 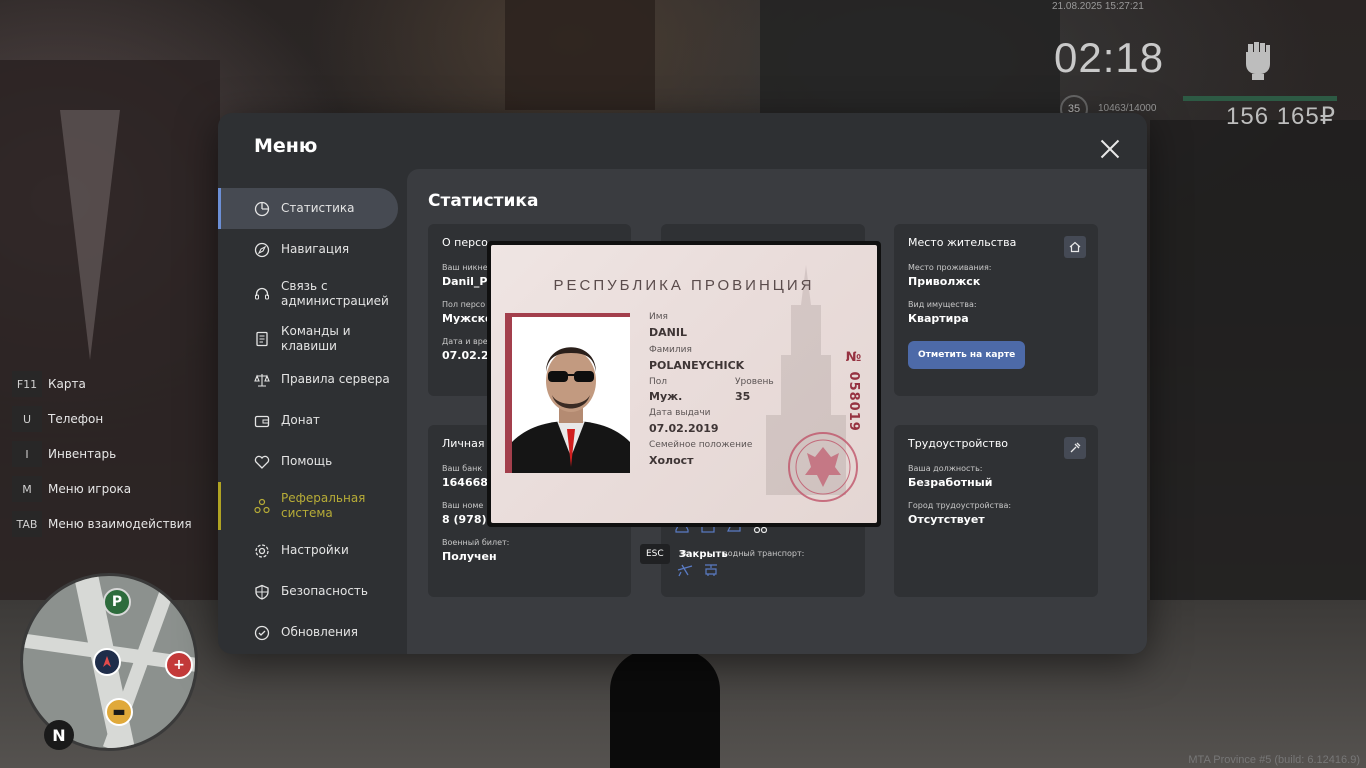 I want to click on sidebar-item-settings: Настройки, so click(x=308, y=550).